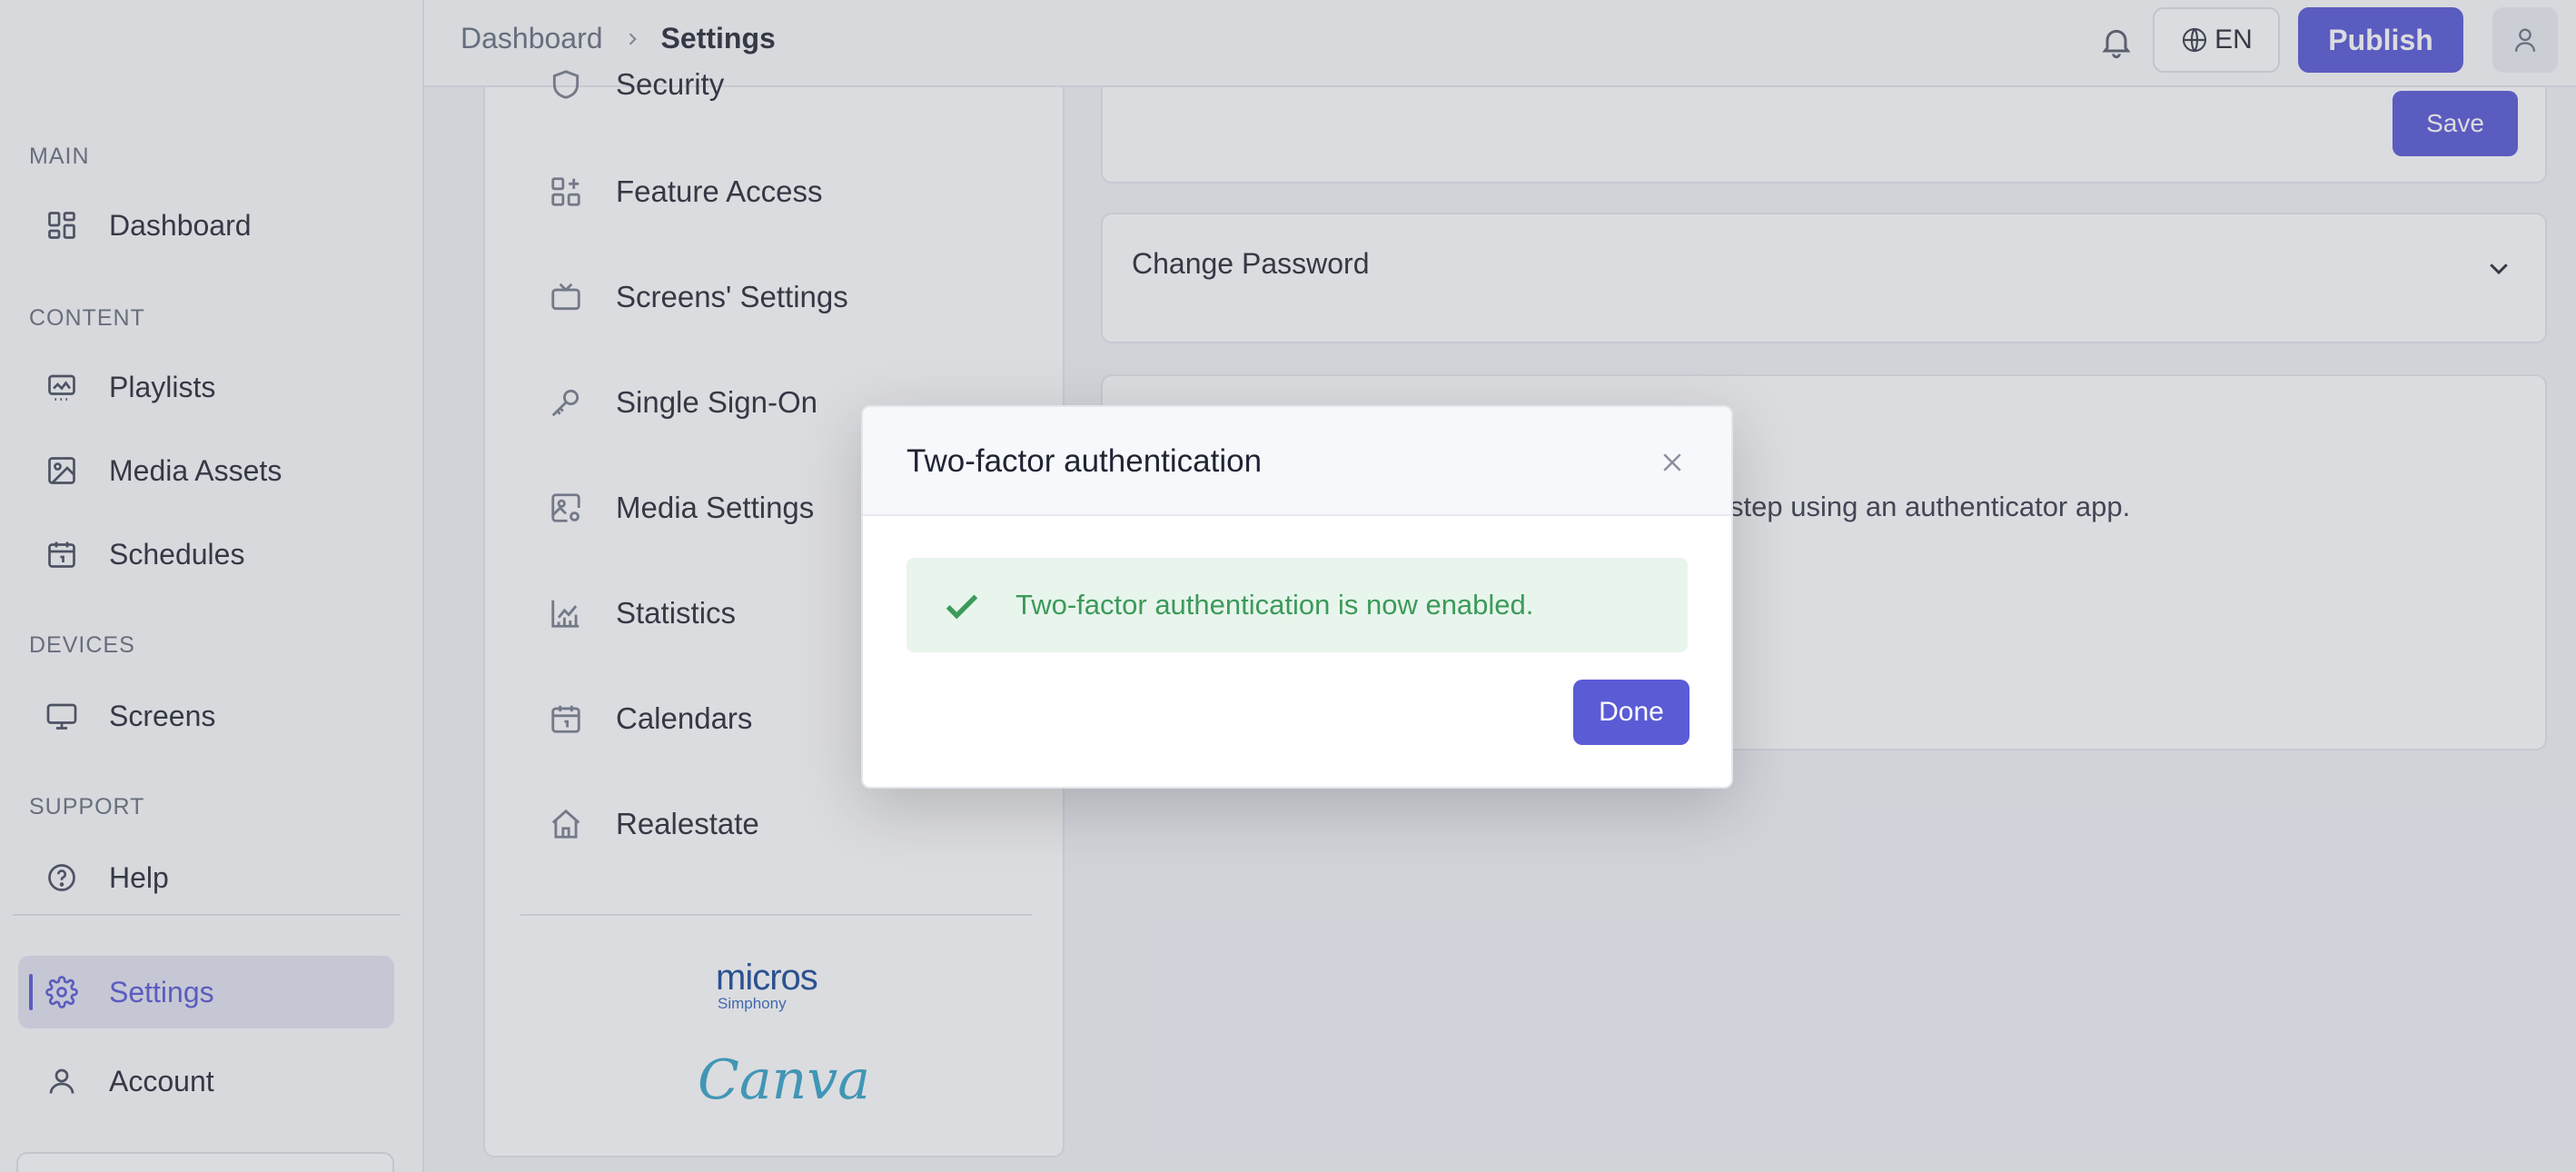 Image resolution: width=2576 pixels, height=1172 pixels. Describe the element at coordinates (962, 607) in the screenshot. I see `check-icon` at that location.